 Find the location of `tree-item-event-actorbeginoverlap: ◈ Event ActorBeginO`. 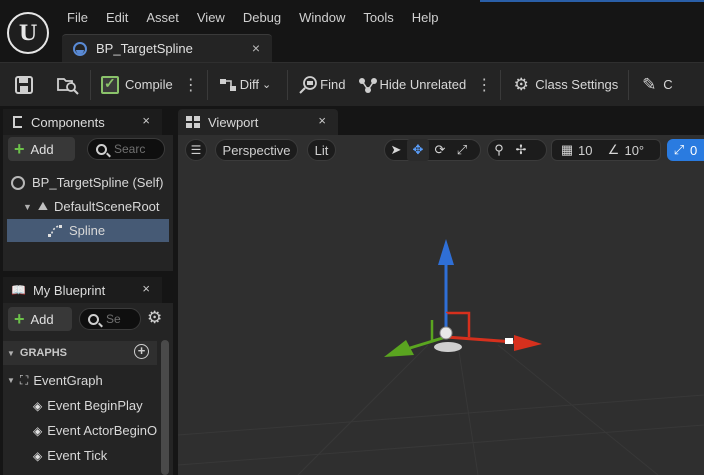

tree-item-event-actorbeginoverlap: ◈ Event ActorBeginO is located at coordinates (80, 430).